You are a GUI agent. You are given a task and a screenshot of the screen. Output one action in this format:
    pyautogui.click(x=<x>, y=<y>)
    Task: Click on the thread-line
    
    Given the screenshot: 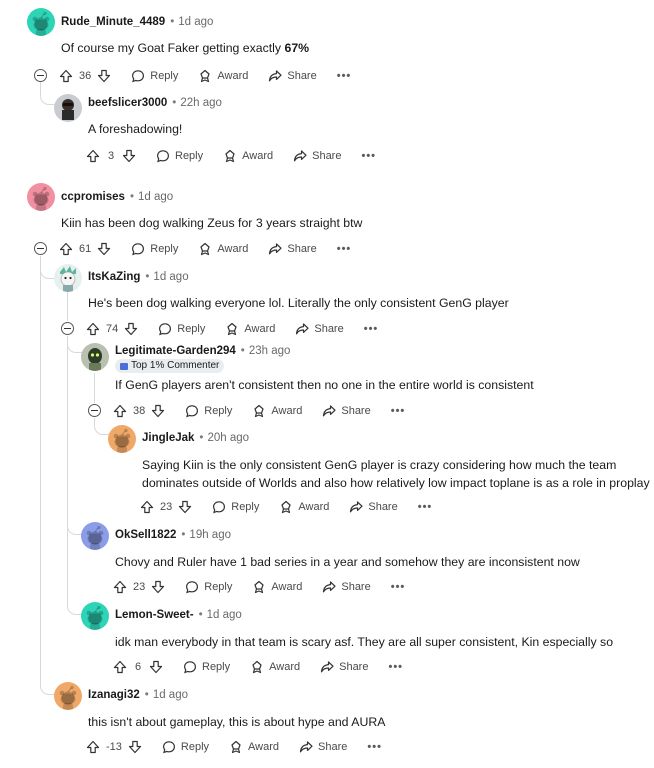 What is the action you would take?
    pyautogui.click(x=67, y=471)
    